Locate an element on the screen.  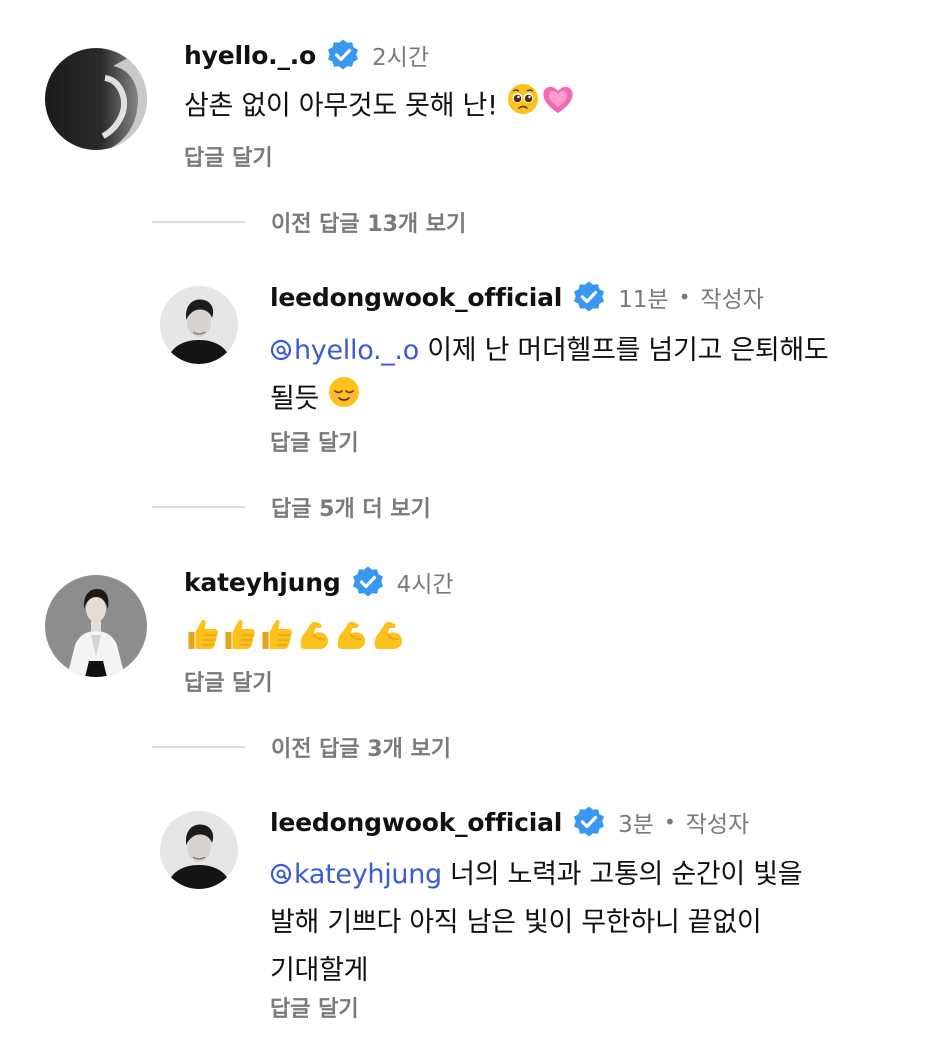
reply-time: 11분 is located at coordinates (643, 300).